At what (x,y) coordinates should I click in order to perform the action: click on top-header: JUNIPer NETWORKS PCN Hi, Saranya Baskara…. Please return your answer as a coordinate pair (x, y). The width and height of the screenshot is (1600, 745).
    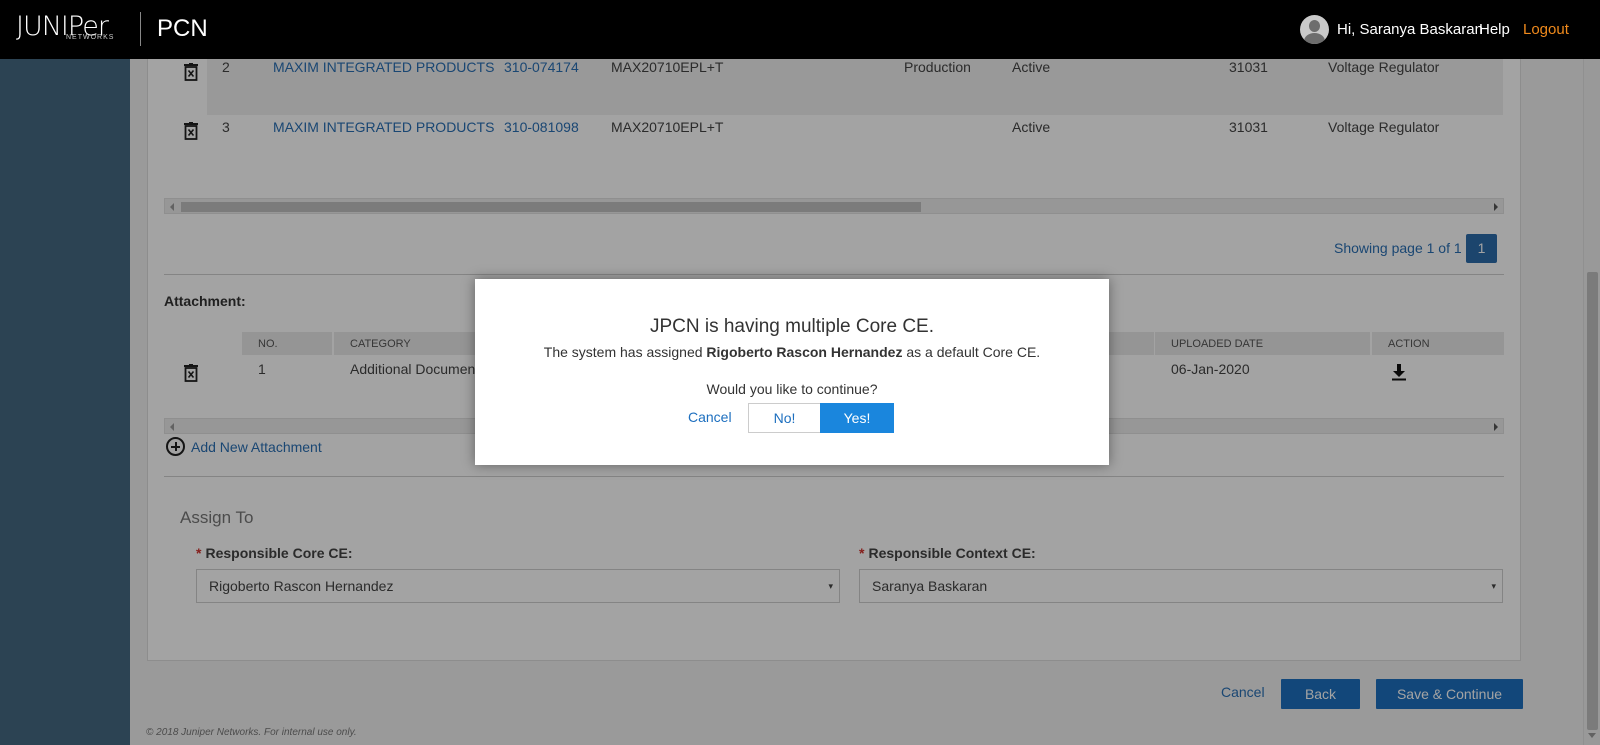
    Looking at the image, I should click on (800, 29).